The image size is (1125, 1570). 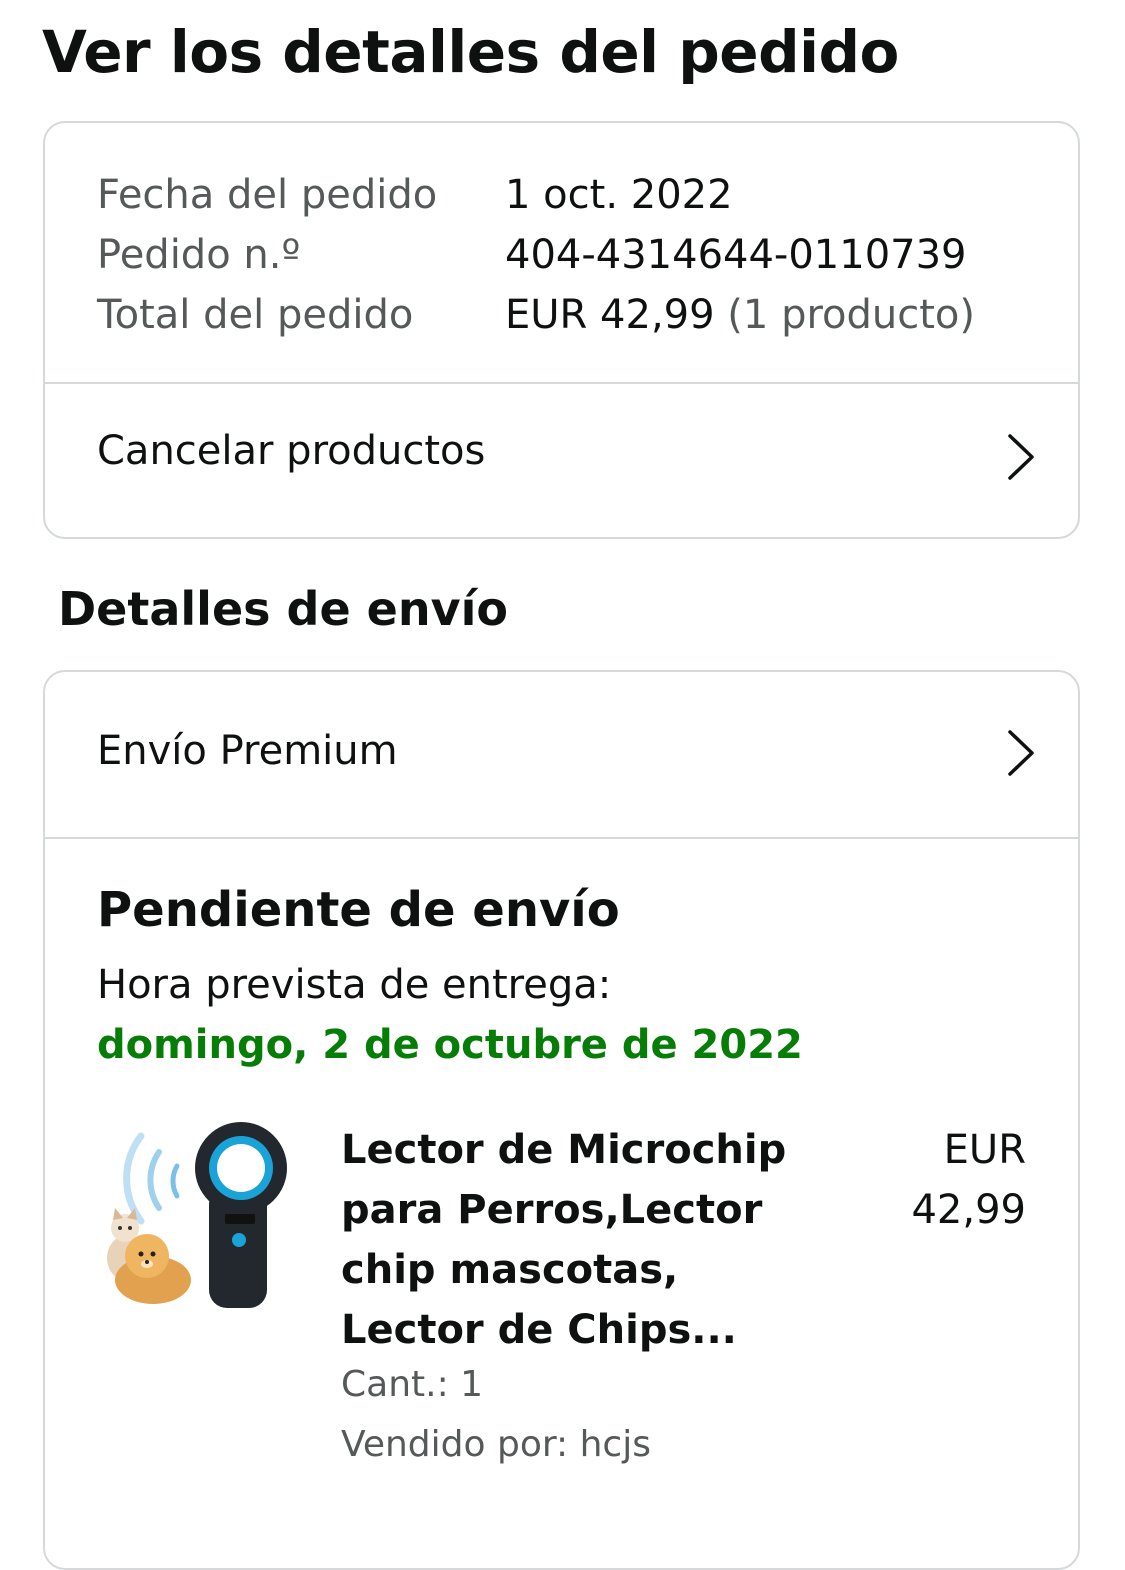 What do you see at coordinates (851, 315) in the screenshot?
I see `order-total-items: (1 producto)` at bounding box center [851, 315].